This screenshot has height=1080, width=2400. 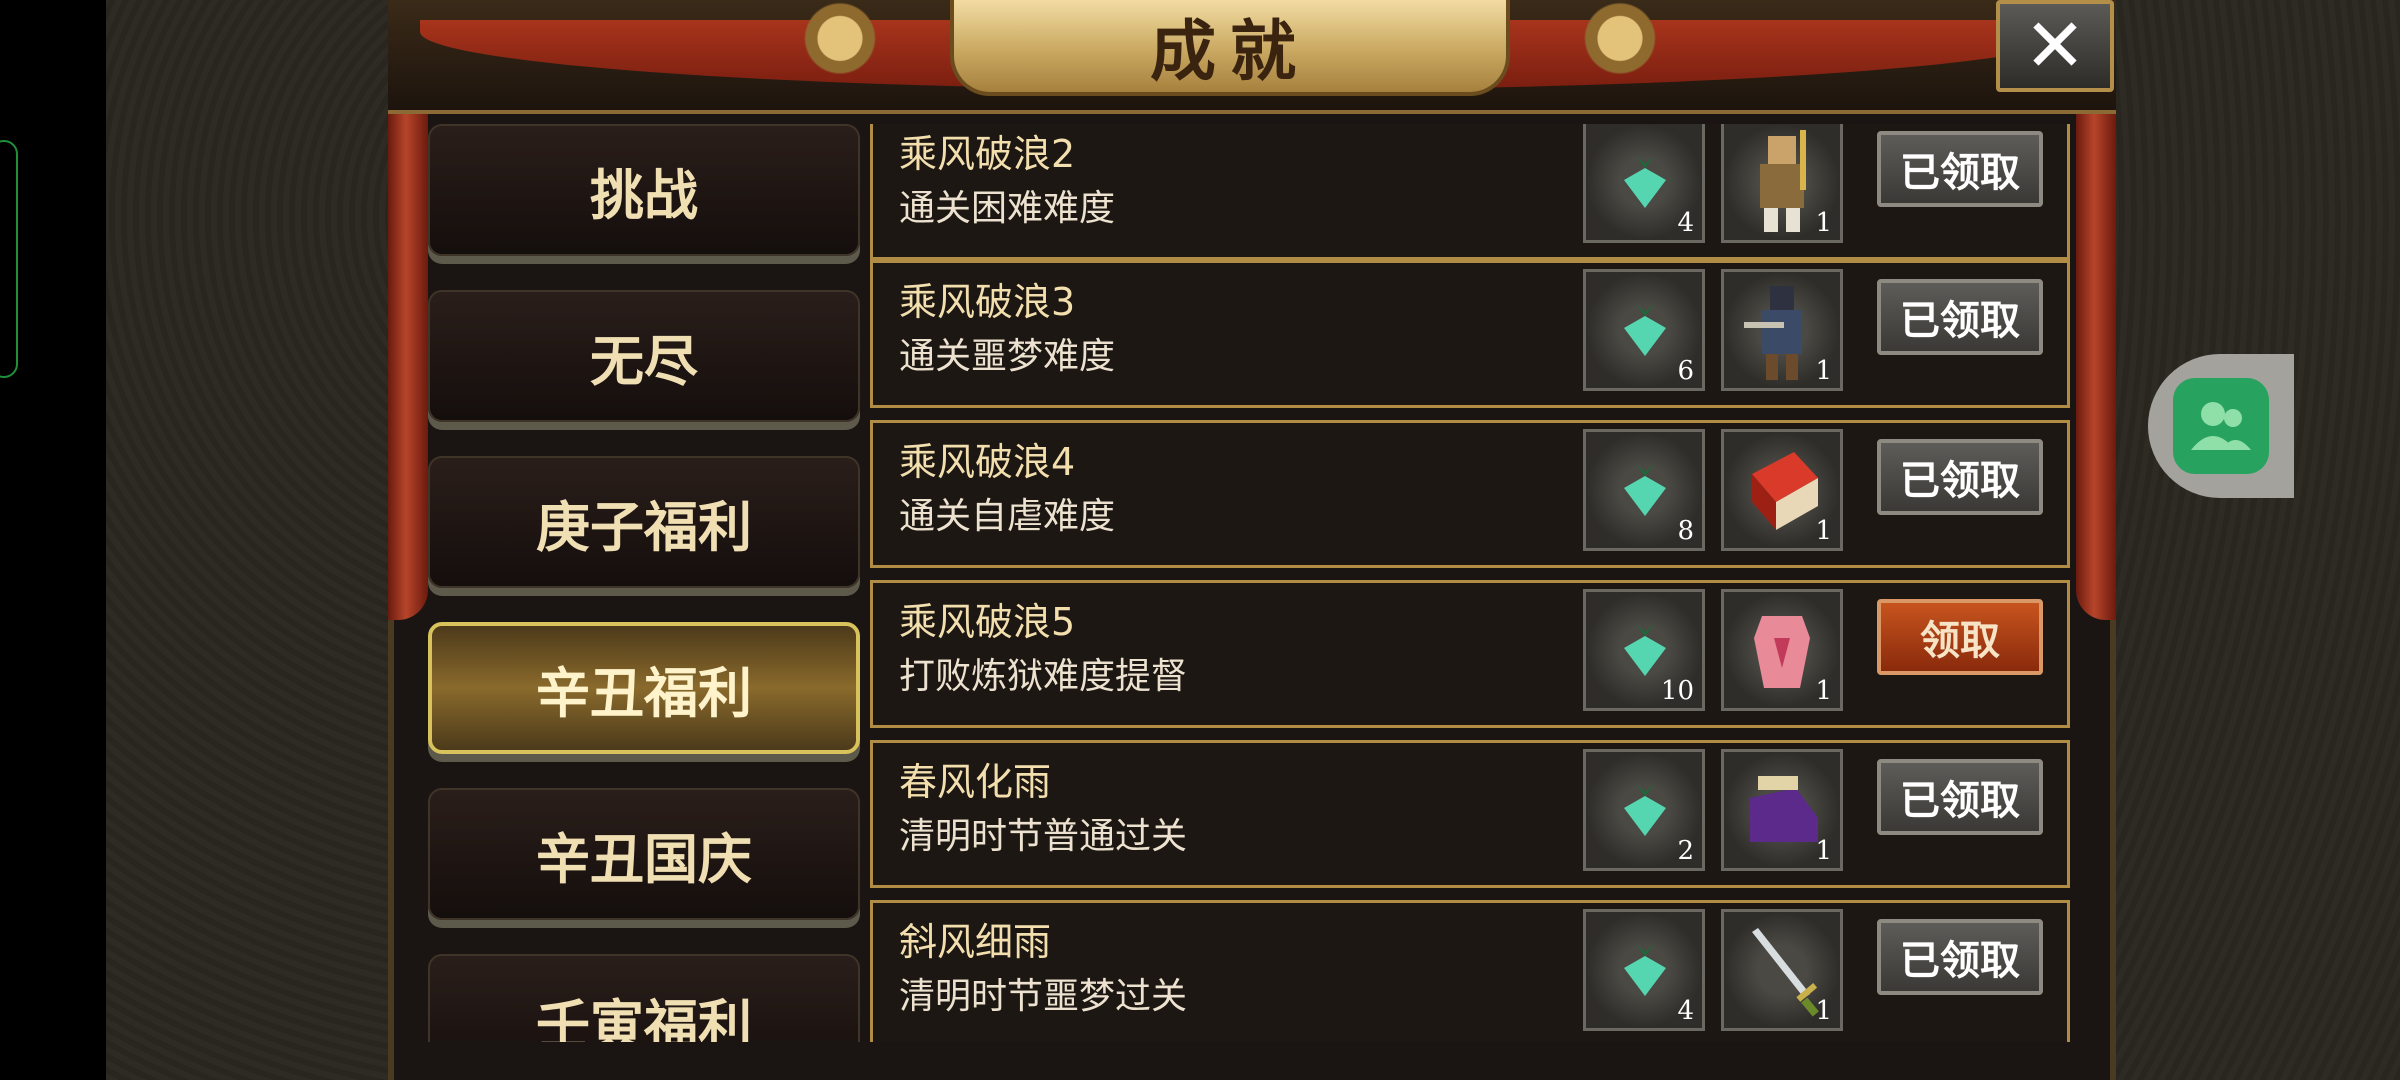 I want to click on achievement-description: 打败炼狱难度提督, so click(x=1043, y=676).